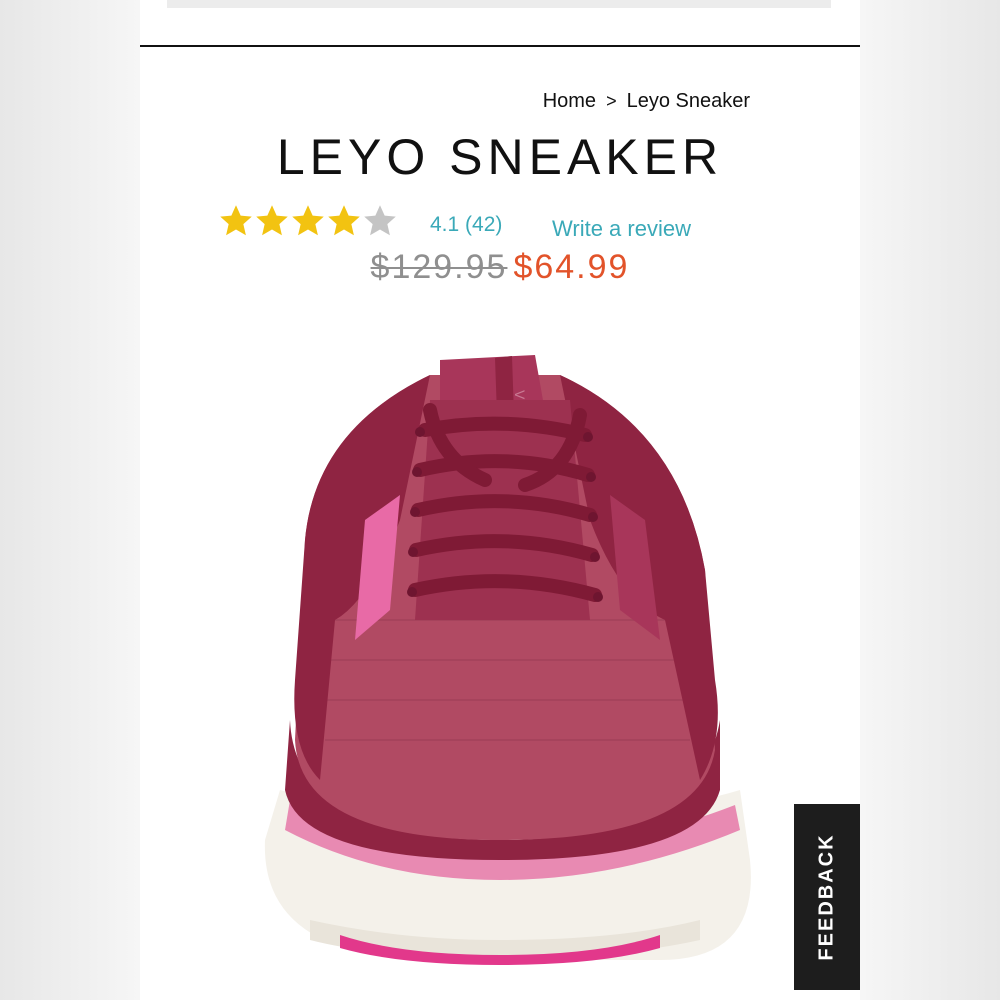 This screenshot has width=1000, height=1000. What do you see at coordinates (484, 224) in the screenshot?
I see `review-count: (42)` at bounding box center [484, 224].